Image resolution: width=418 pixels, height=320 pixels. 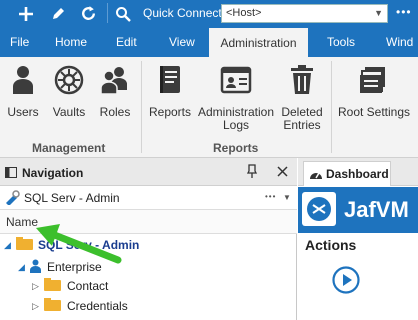 What do you see at coordinates (23, 80) in the screenshot?
I see `user-icon` at bounding box center [23, 80].